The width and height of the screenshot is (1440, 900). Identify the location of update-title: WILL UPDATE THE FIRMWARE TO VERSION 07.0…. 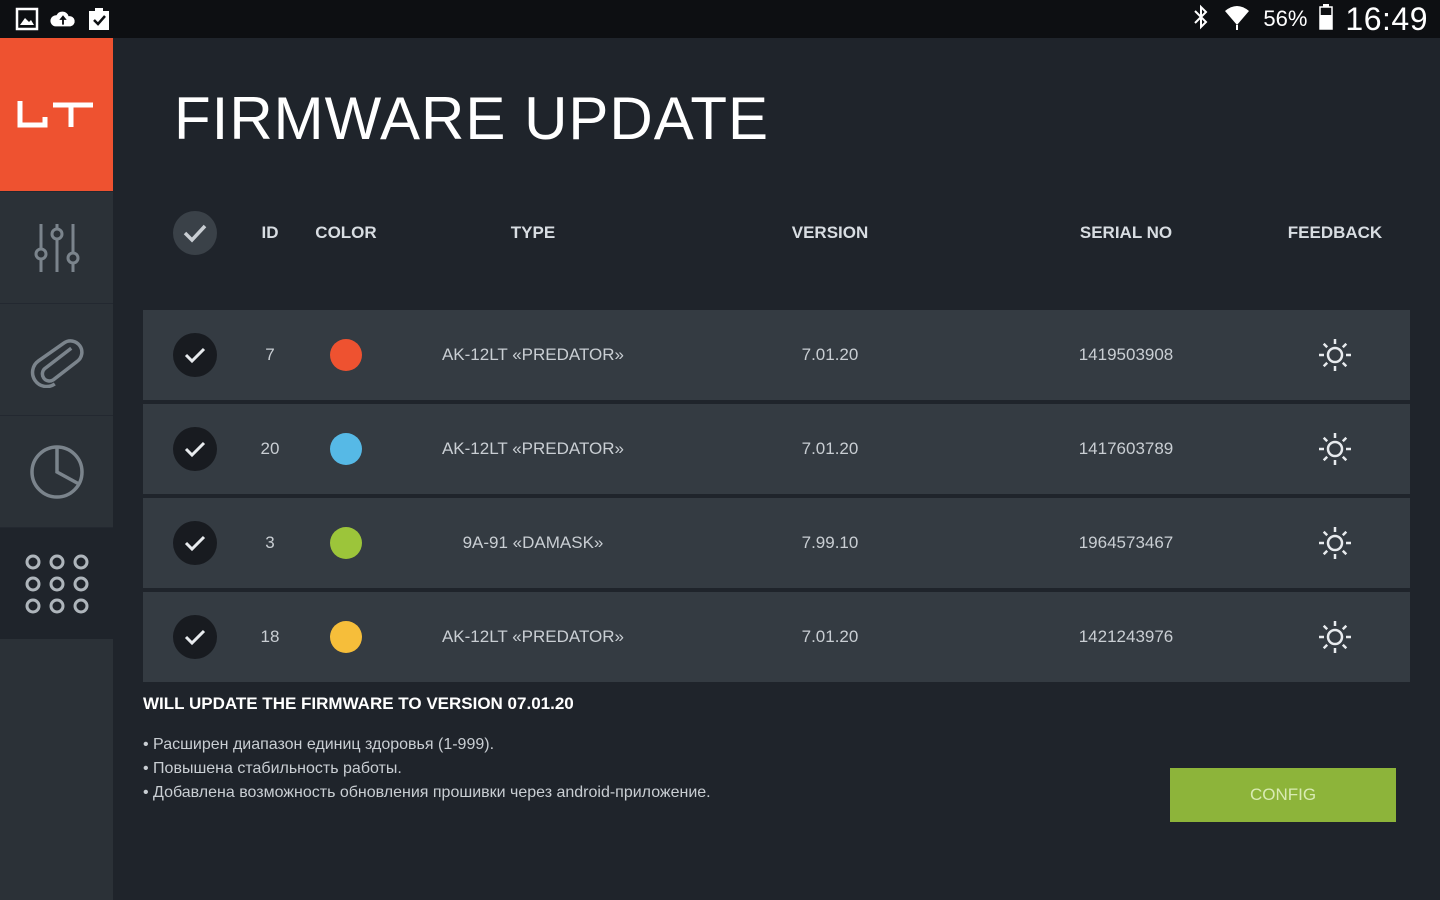
(358, 703).